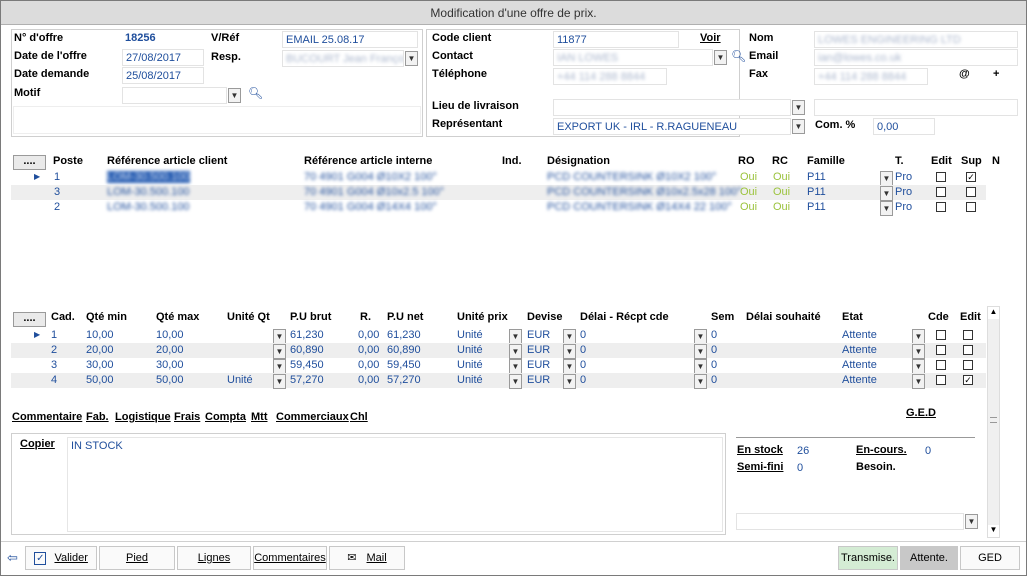 The height and width of the screenshot is (576, 1027). What do you see at coordinates (916, 107) in the screenshot?
I see `delivery-extra-field` at bounding box center [916, 107].